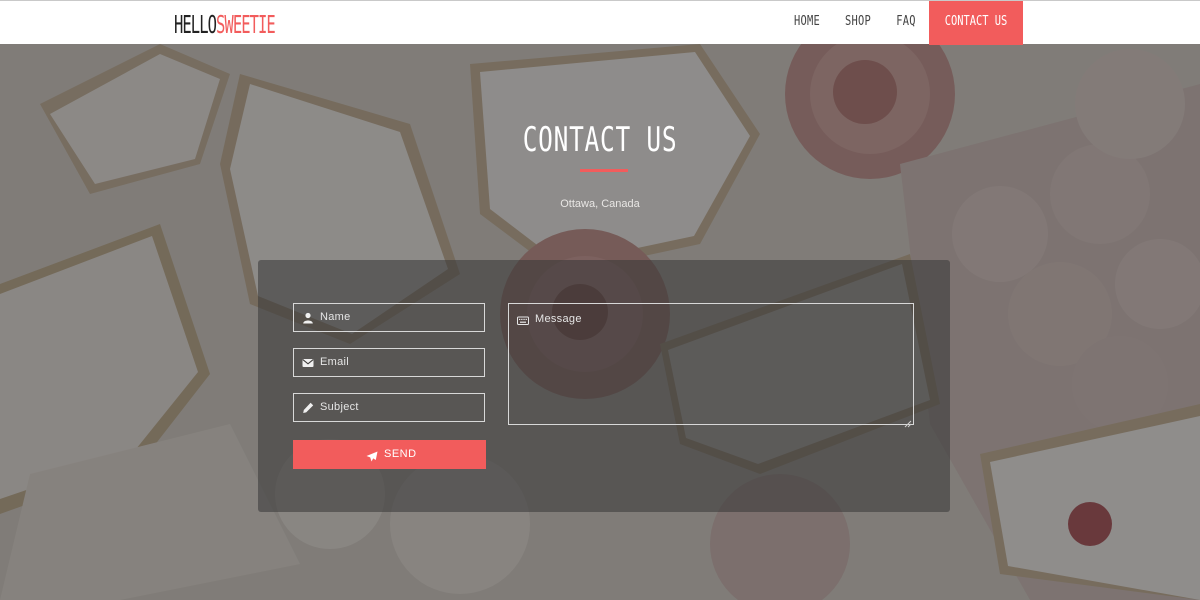 This screenshot has width=1200, height=600. Describe the element at coordinates (906, 23) in the screenshot. I see `nav-faq: FAQ` at that location.